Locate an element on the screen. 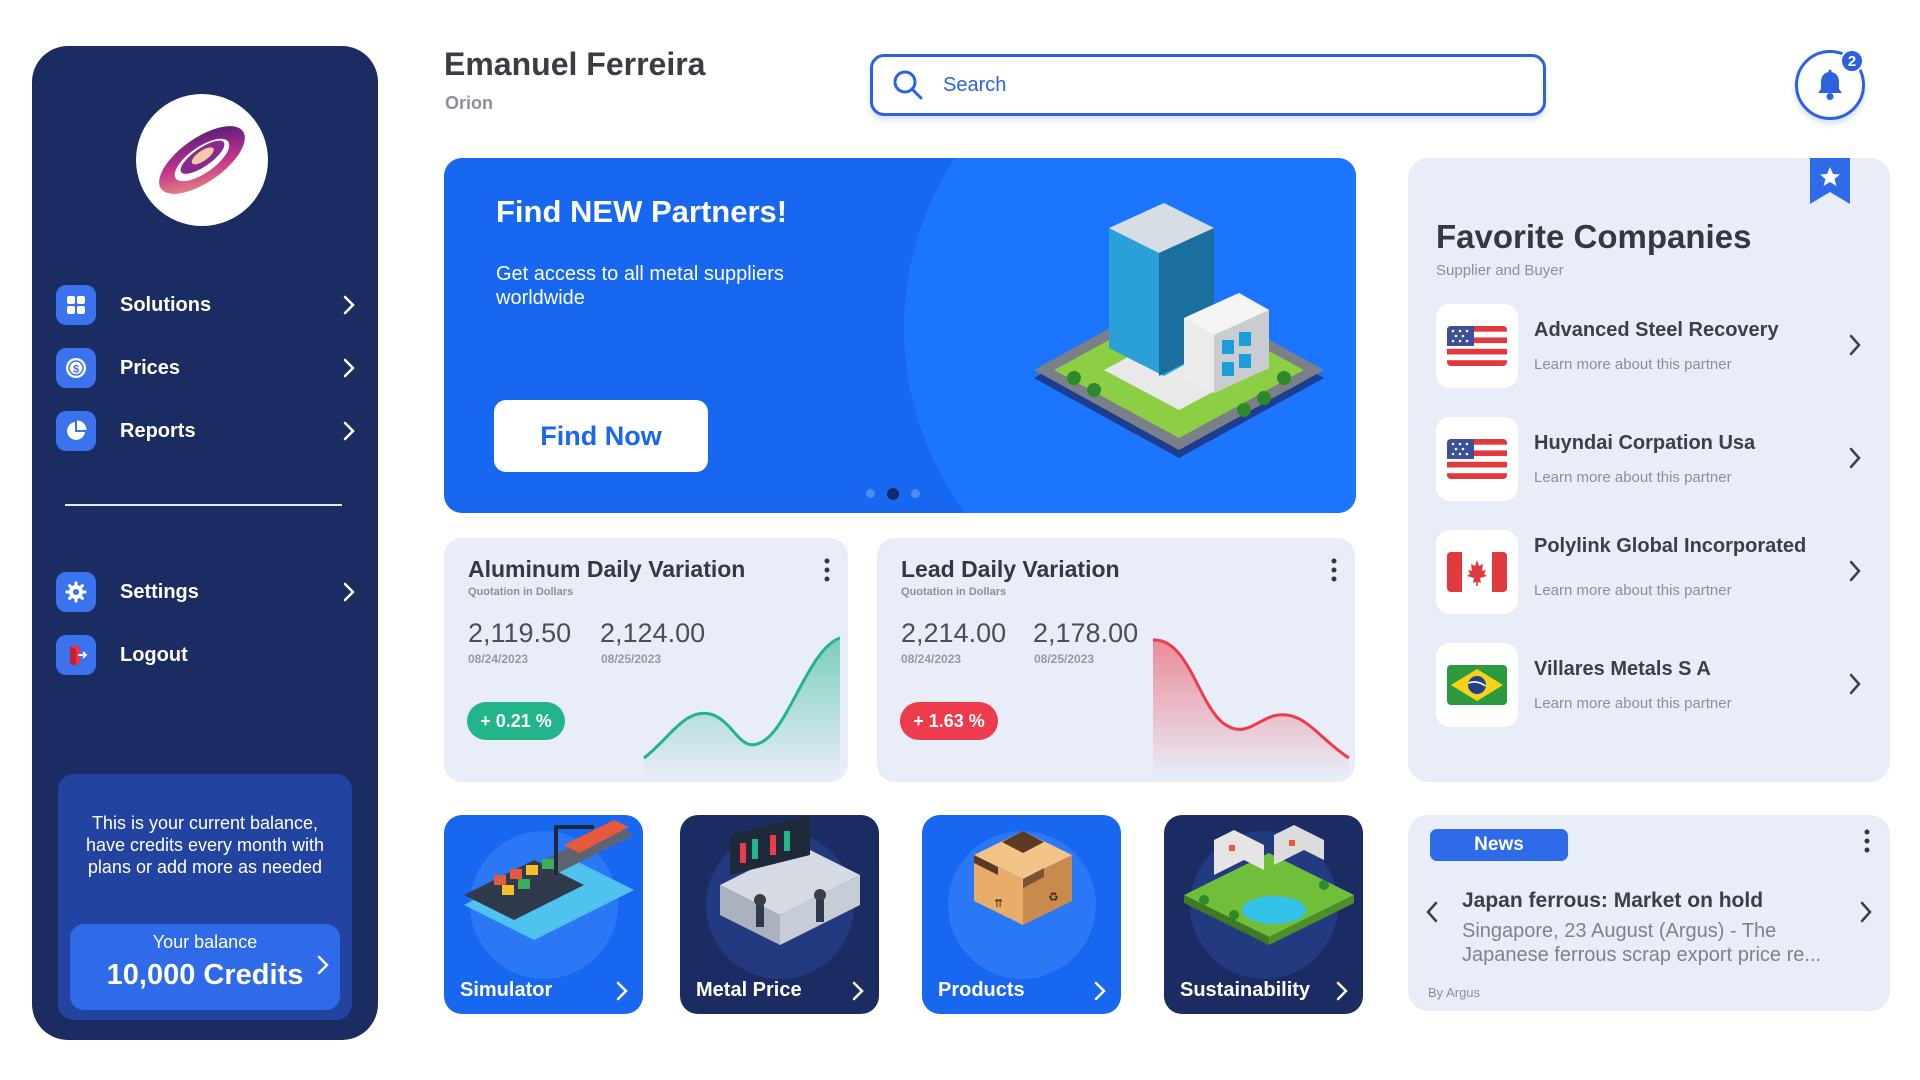 The image size is (1920, 1080). tile-products: ⇈ ♻ Products is located at coordinates (1021, 914).